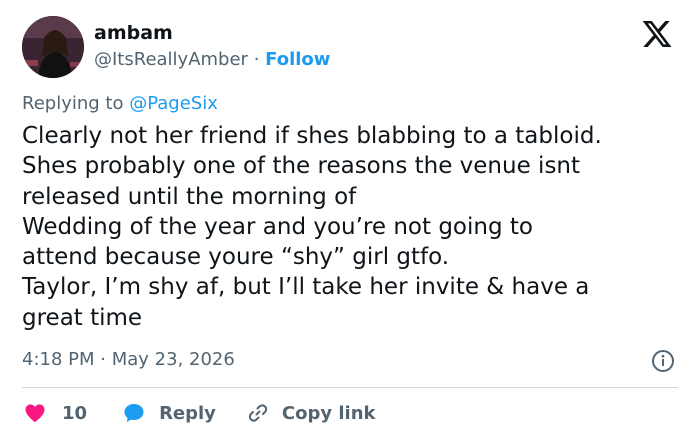 This screenshot has width=700, height=440. Describe the element at coordinates (173, 359) in the screenshot. I see `tweet-date: May 23, 2026` at that location.